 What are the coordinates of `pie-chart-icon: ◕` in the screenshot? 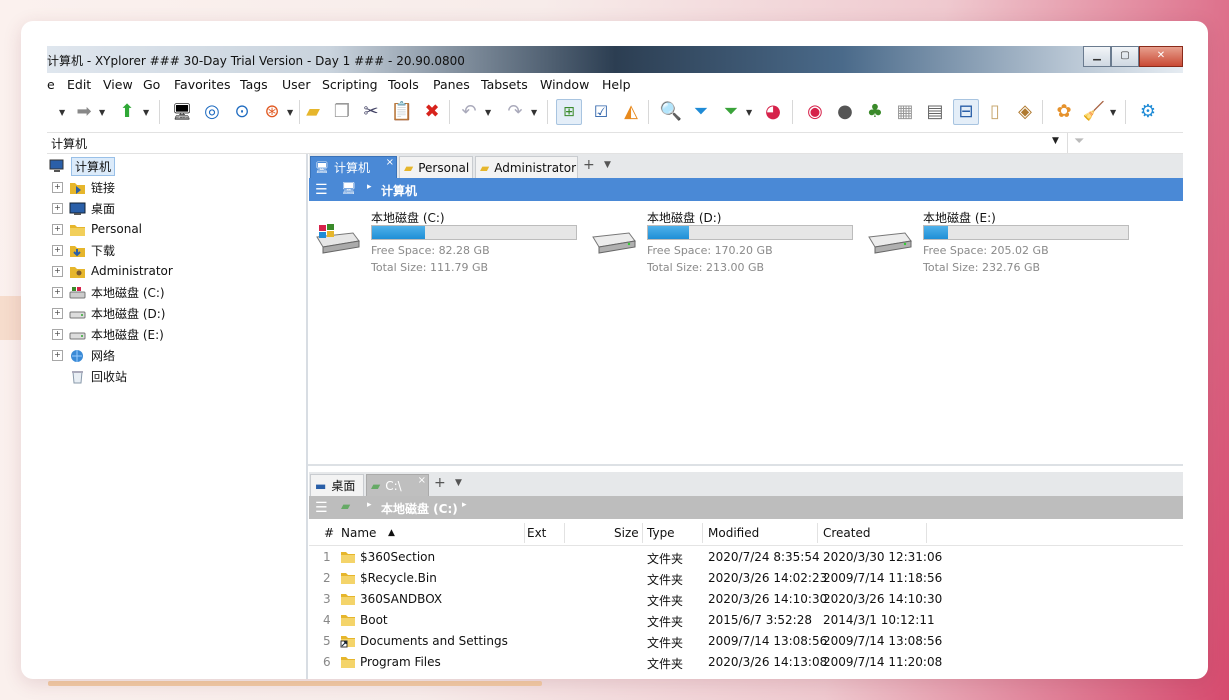 It's located at (773, 112).